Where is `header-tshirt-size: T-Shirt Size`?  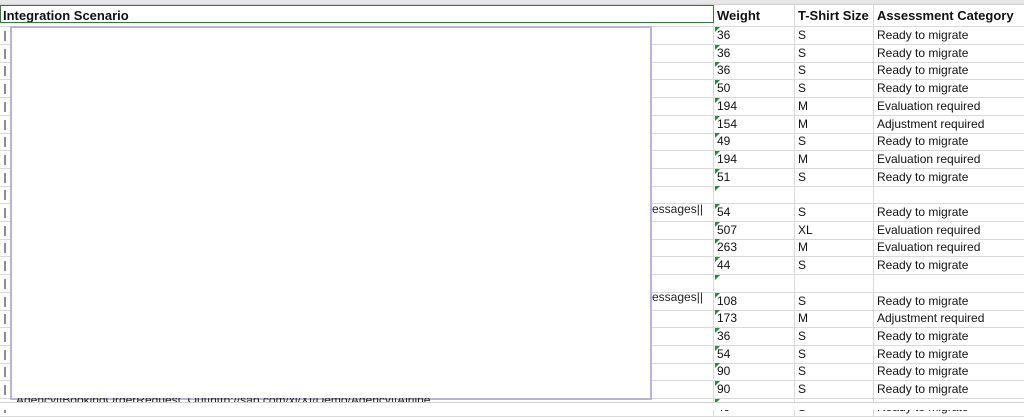
header-tshirt-size: T-Shirt Size is located at coordinates (834, 15).